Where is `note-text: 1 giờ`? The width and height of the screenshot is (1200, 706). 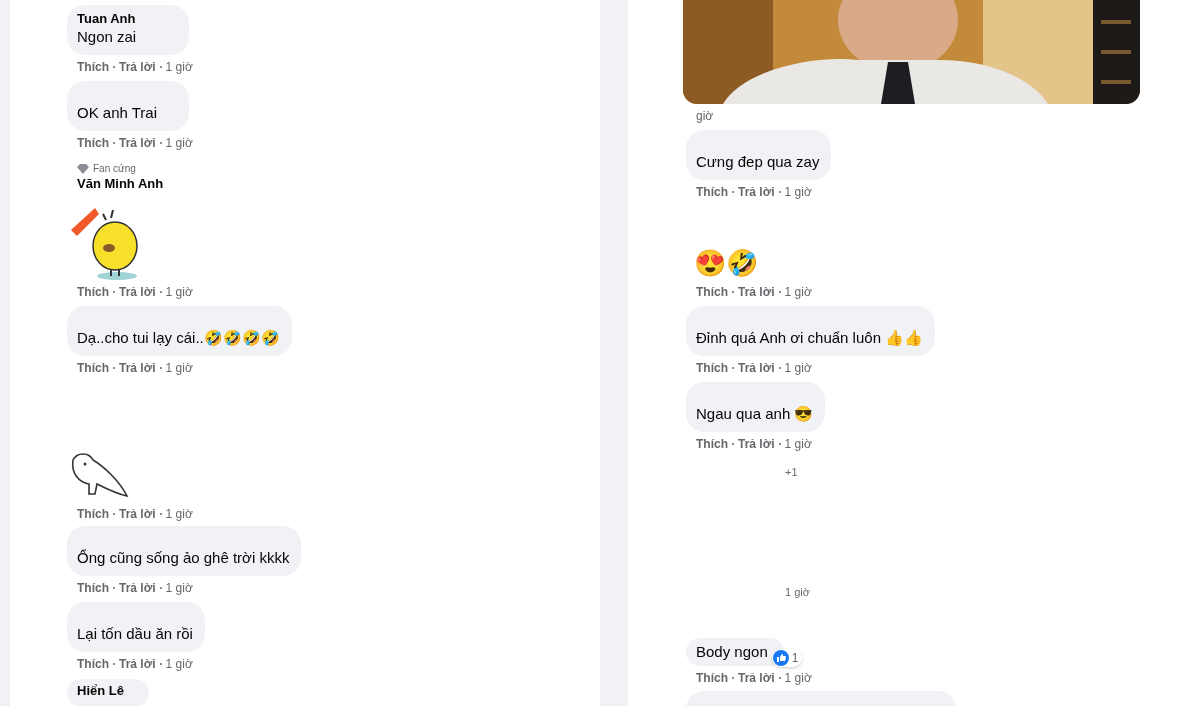 note-text: 1 giờ is located at coordinates (797, 592).